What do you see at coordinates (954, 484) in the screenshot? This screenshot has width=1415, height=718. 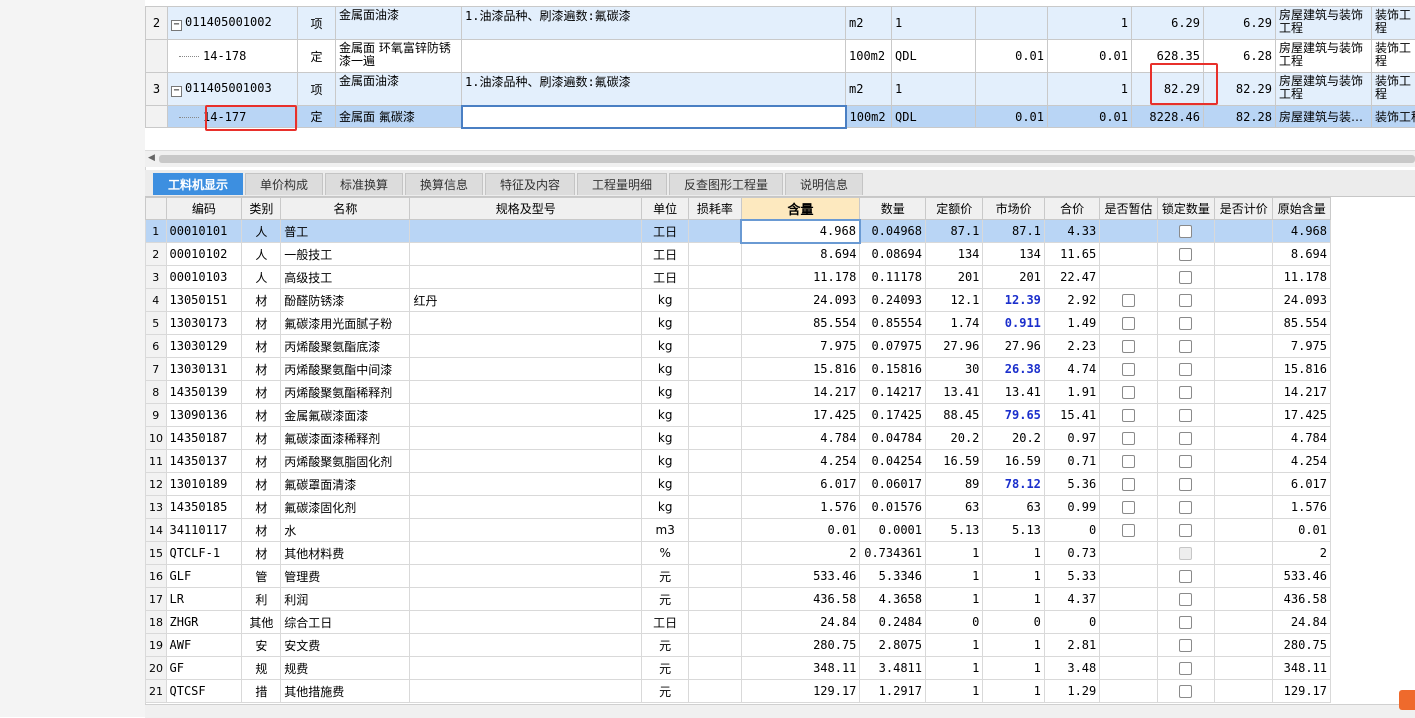 I see `material-quota-price: 89` at bounding box center [954, 484].